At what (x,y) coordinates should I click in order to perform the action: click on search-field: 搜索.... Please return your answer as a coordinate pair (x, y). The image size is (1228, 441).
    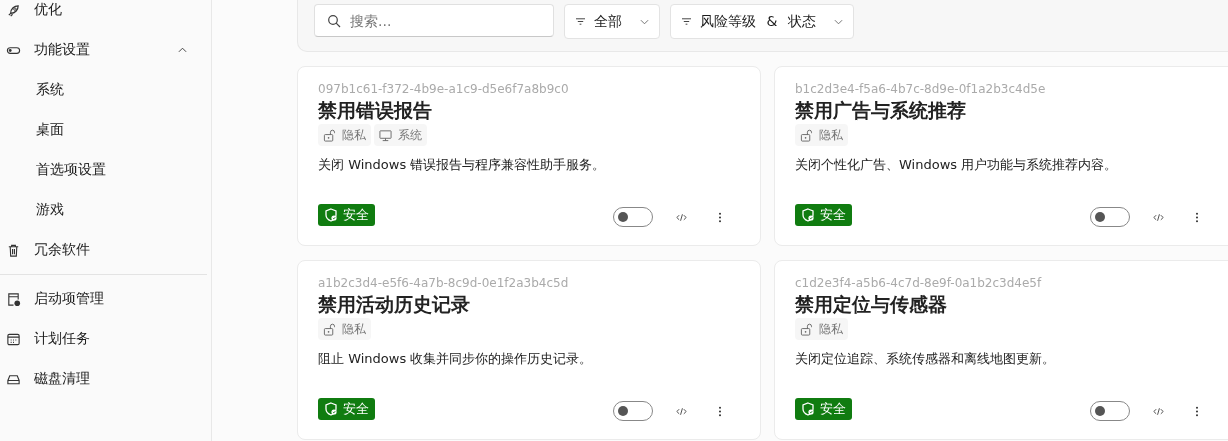
    Looking at the image, I should click on (434, 20).